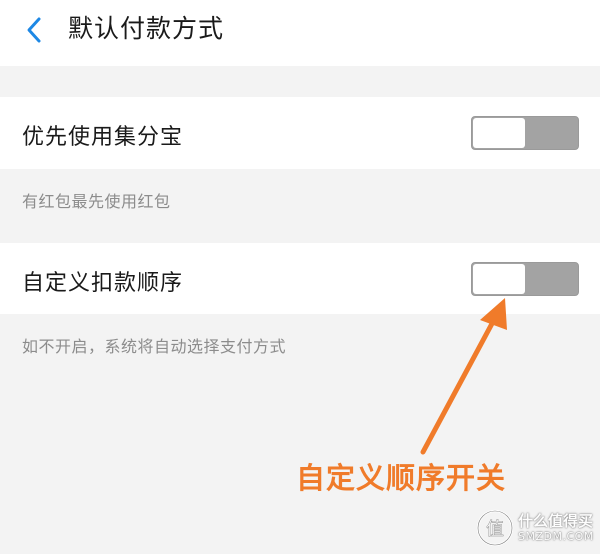  Describe the element at coordinates (154, 346) in the screenshot. I see `setting-hint: 如不开启，系统将自动选择支付方式` at that location.